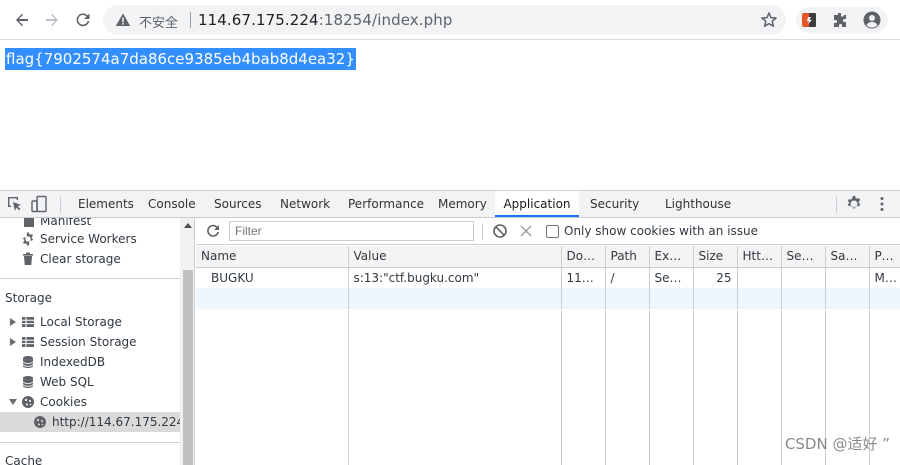 The width and height of the screenshot is (900, 465). Describe the element at coordinates (39, 204) in the screenshot. I see `device-toolbar-icon` at that location.